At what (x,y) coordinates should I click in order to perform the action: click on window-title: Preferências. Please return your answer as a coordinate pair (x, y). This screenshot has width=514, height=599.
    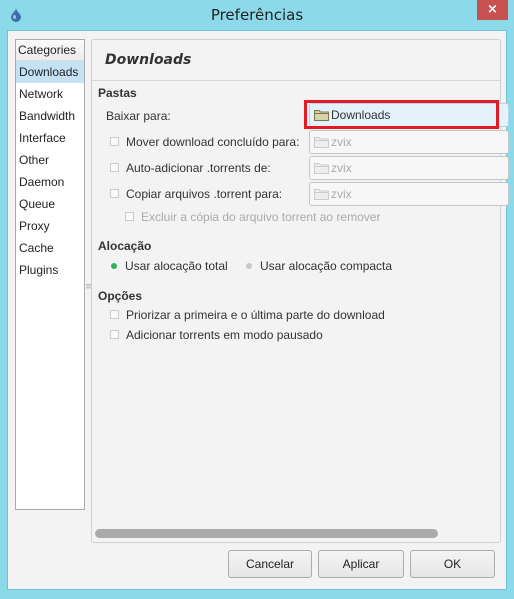
    Looking at the image, I should click on (257, 15).